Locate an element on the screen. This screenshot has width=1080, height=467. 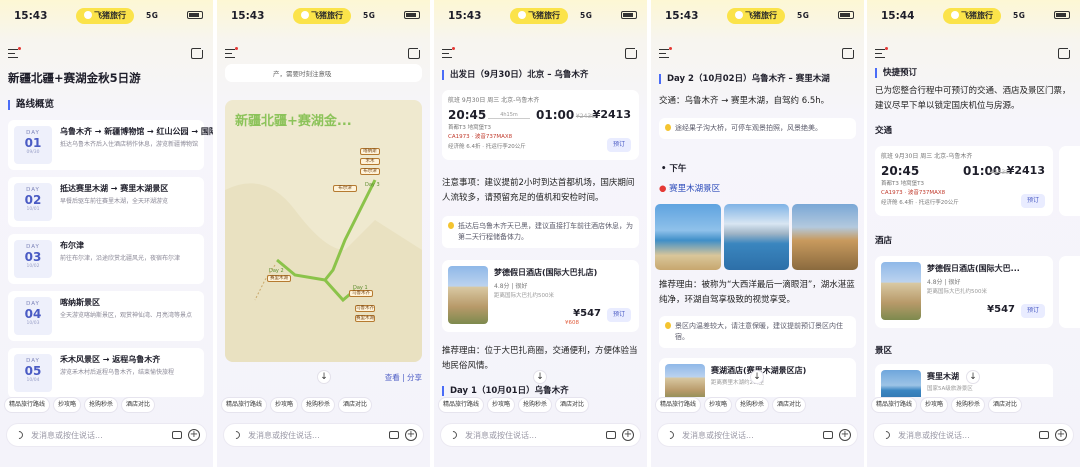
map-pin-kanas: 喀纳斯 is located at coordinates (370, 151).